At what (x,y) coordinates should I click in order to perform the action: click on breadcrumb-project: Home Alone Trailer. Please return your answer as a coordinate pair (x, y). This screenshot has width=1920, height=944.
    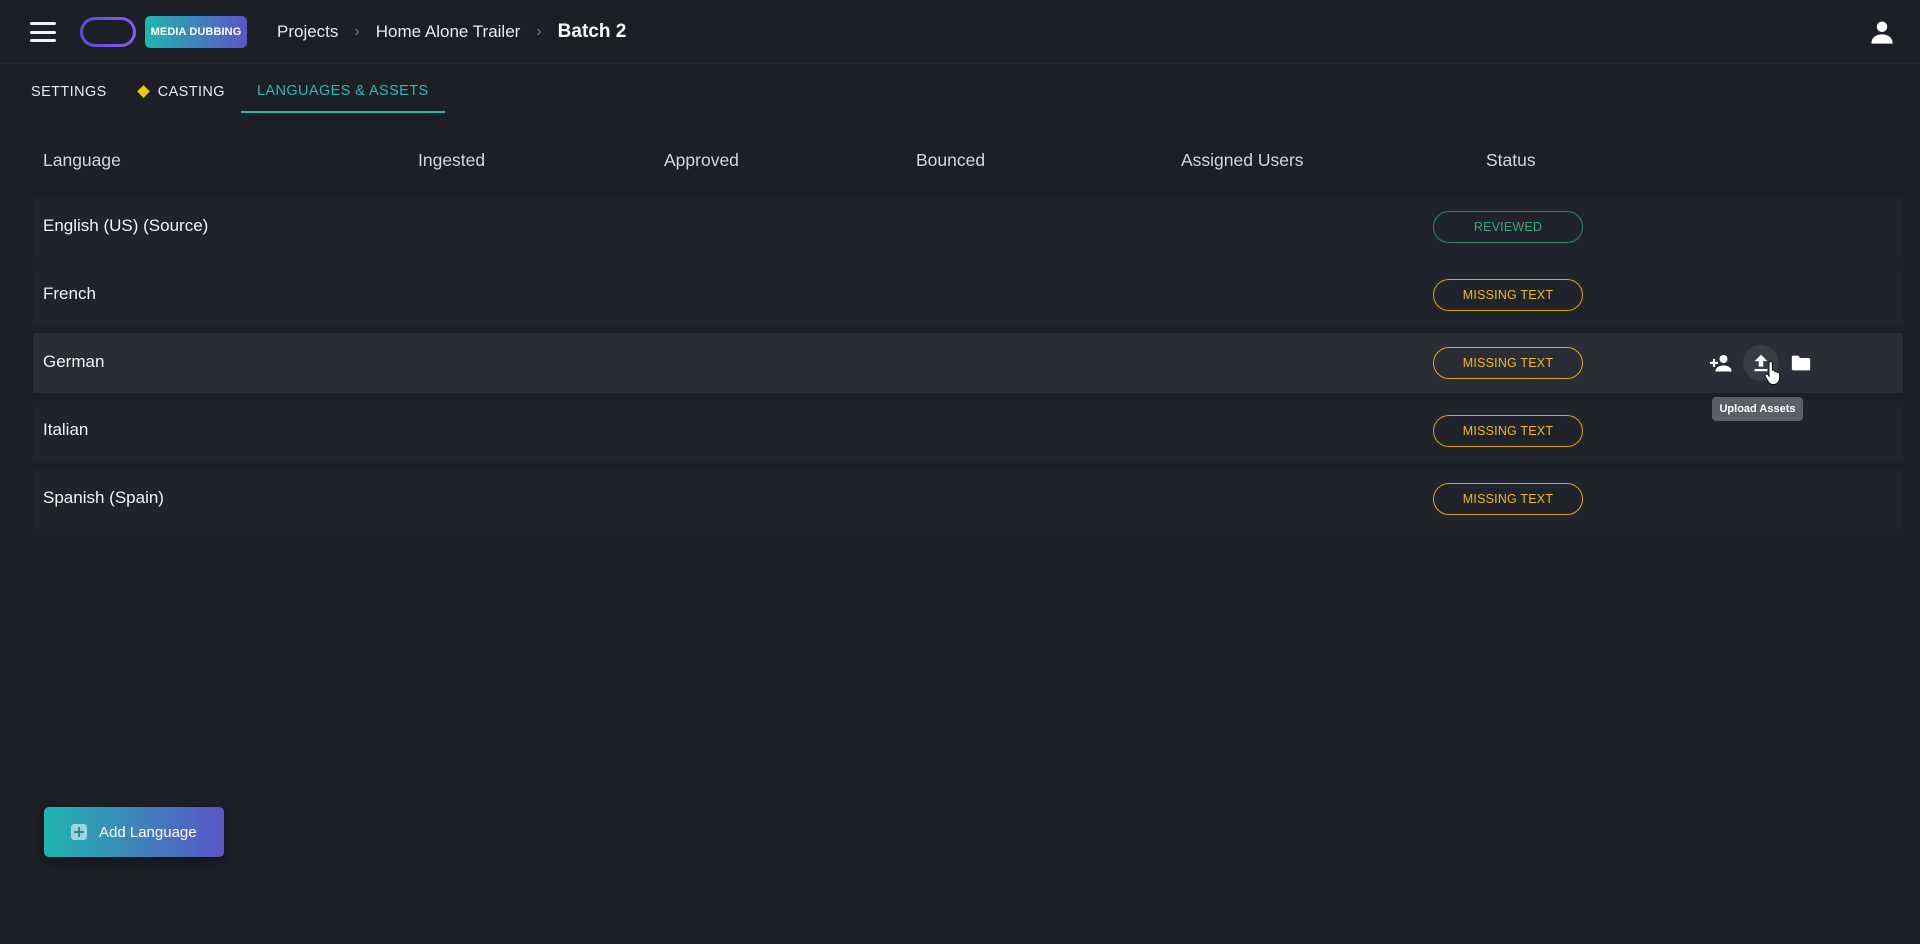
    Looking at the image, I should click on (448, 32).